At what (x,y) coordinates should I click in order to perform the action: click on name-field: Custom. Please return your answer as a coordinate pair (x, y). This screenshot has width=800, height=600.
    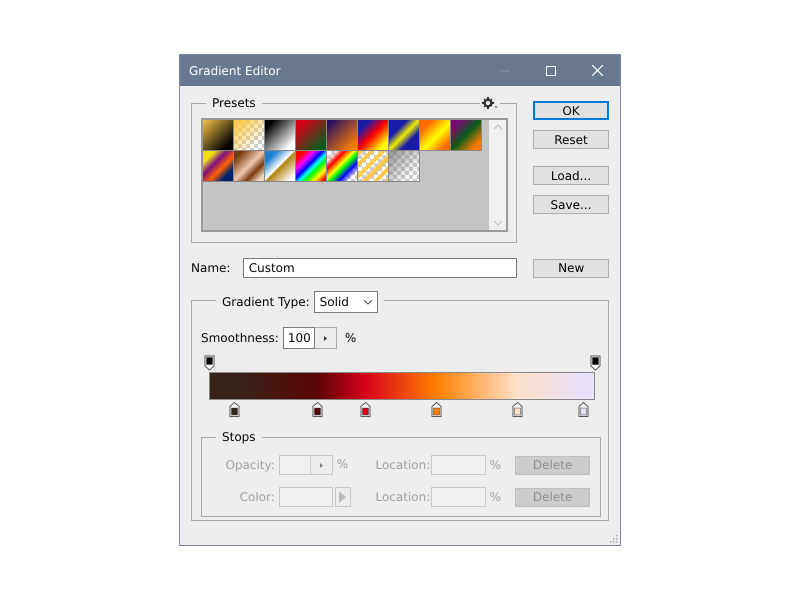
    Looking at the image, I should click on (380, 268).